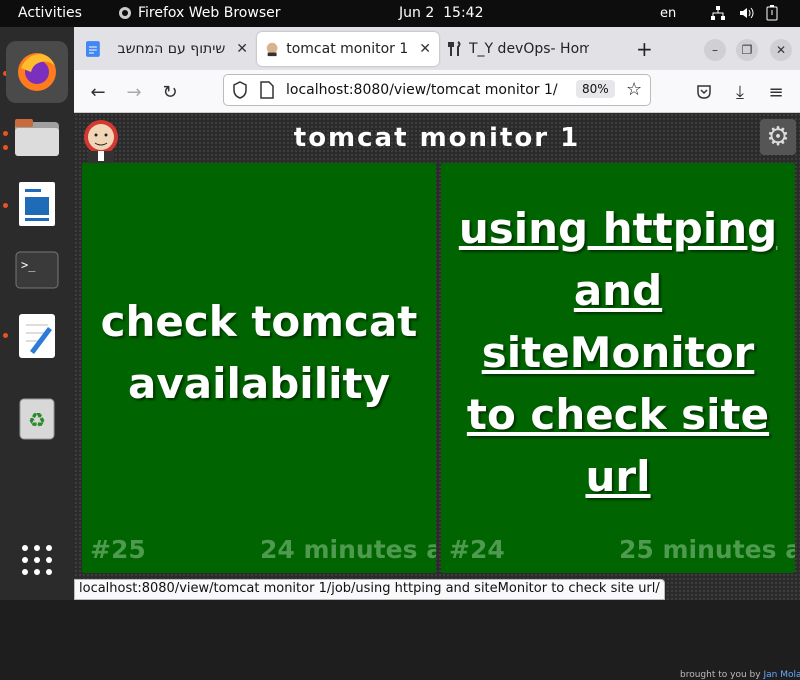 The width and height of the screenshot is (800, 680). I want to click on network-icon, so click(718, 13).